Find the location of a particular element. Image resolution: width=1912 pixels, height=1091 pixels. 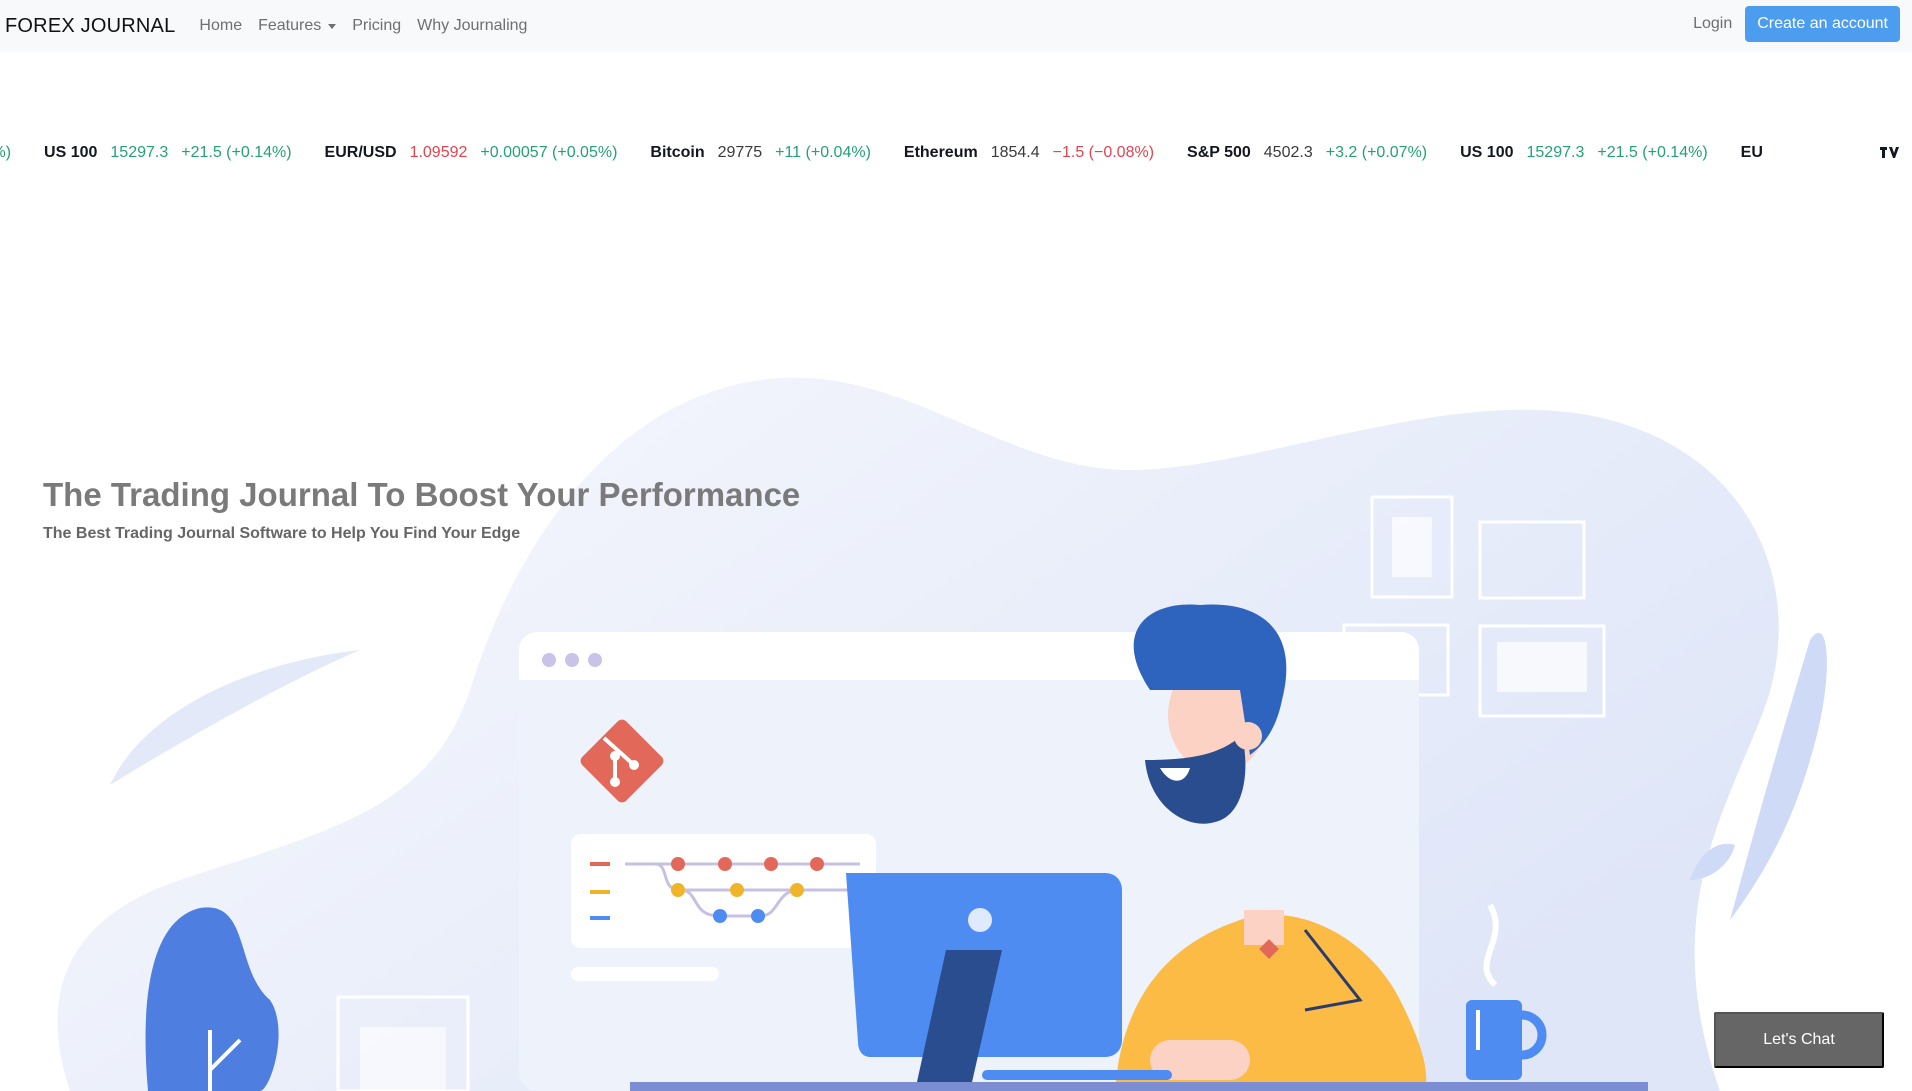

lets-chat-button: Let's Chat is located at coordinates (1799, 1040).